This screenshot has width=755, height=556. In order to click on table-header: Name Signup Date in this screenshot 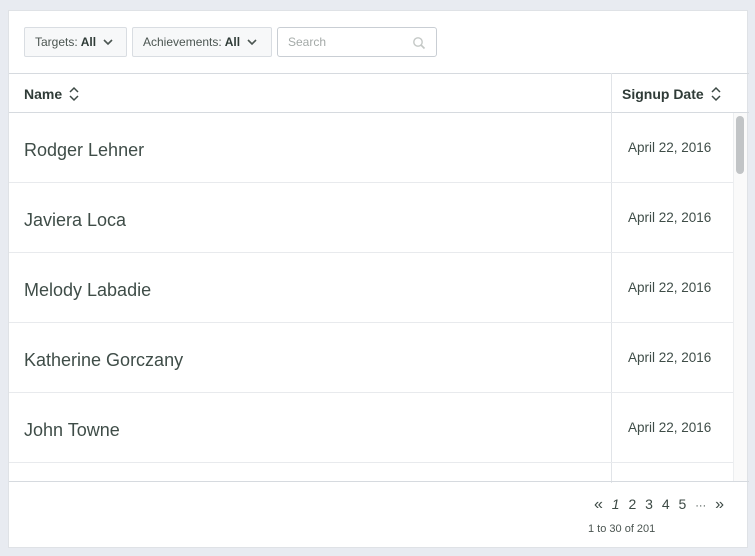, I will do `click(379, 93)`.